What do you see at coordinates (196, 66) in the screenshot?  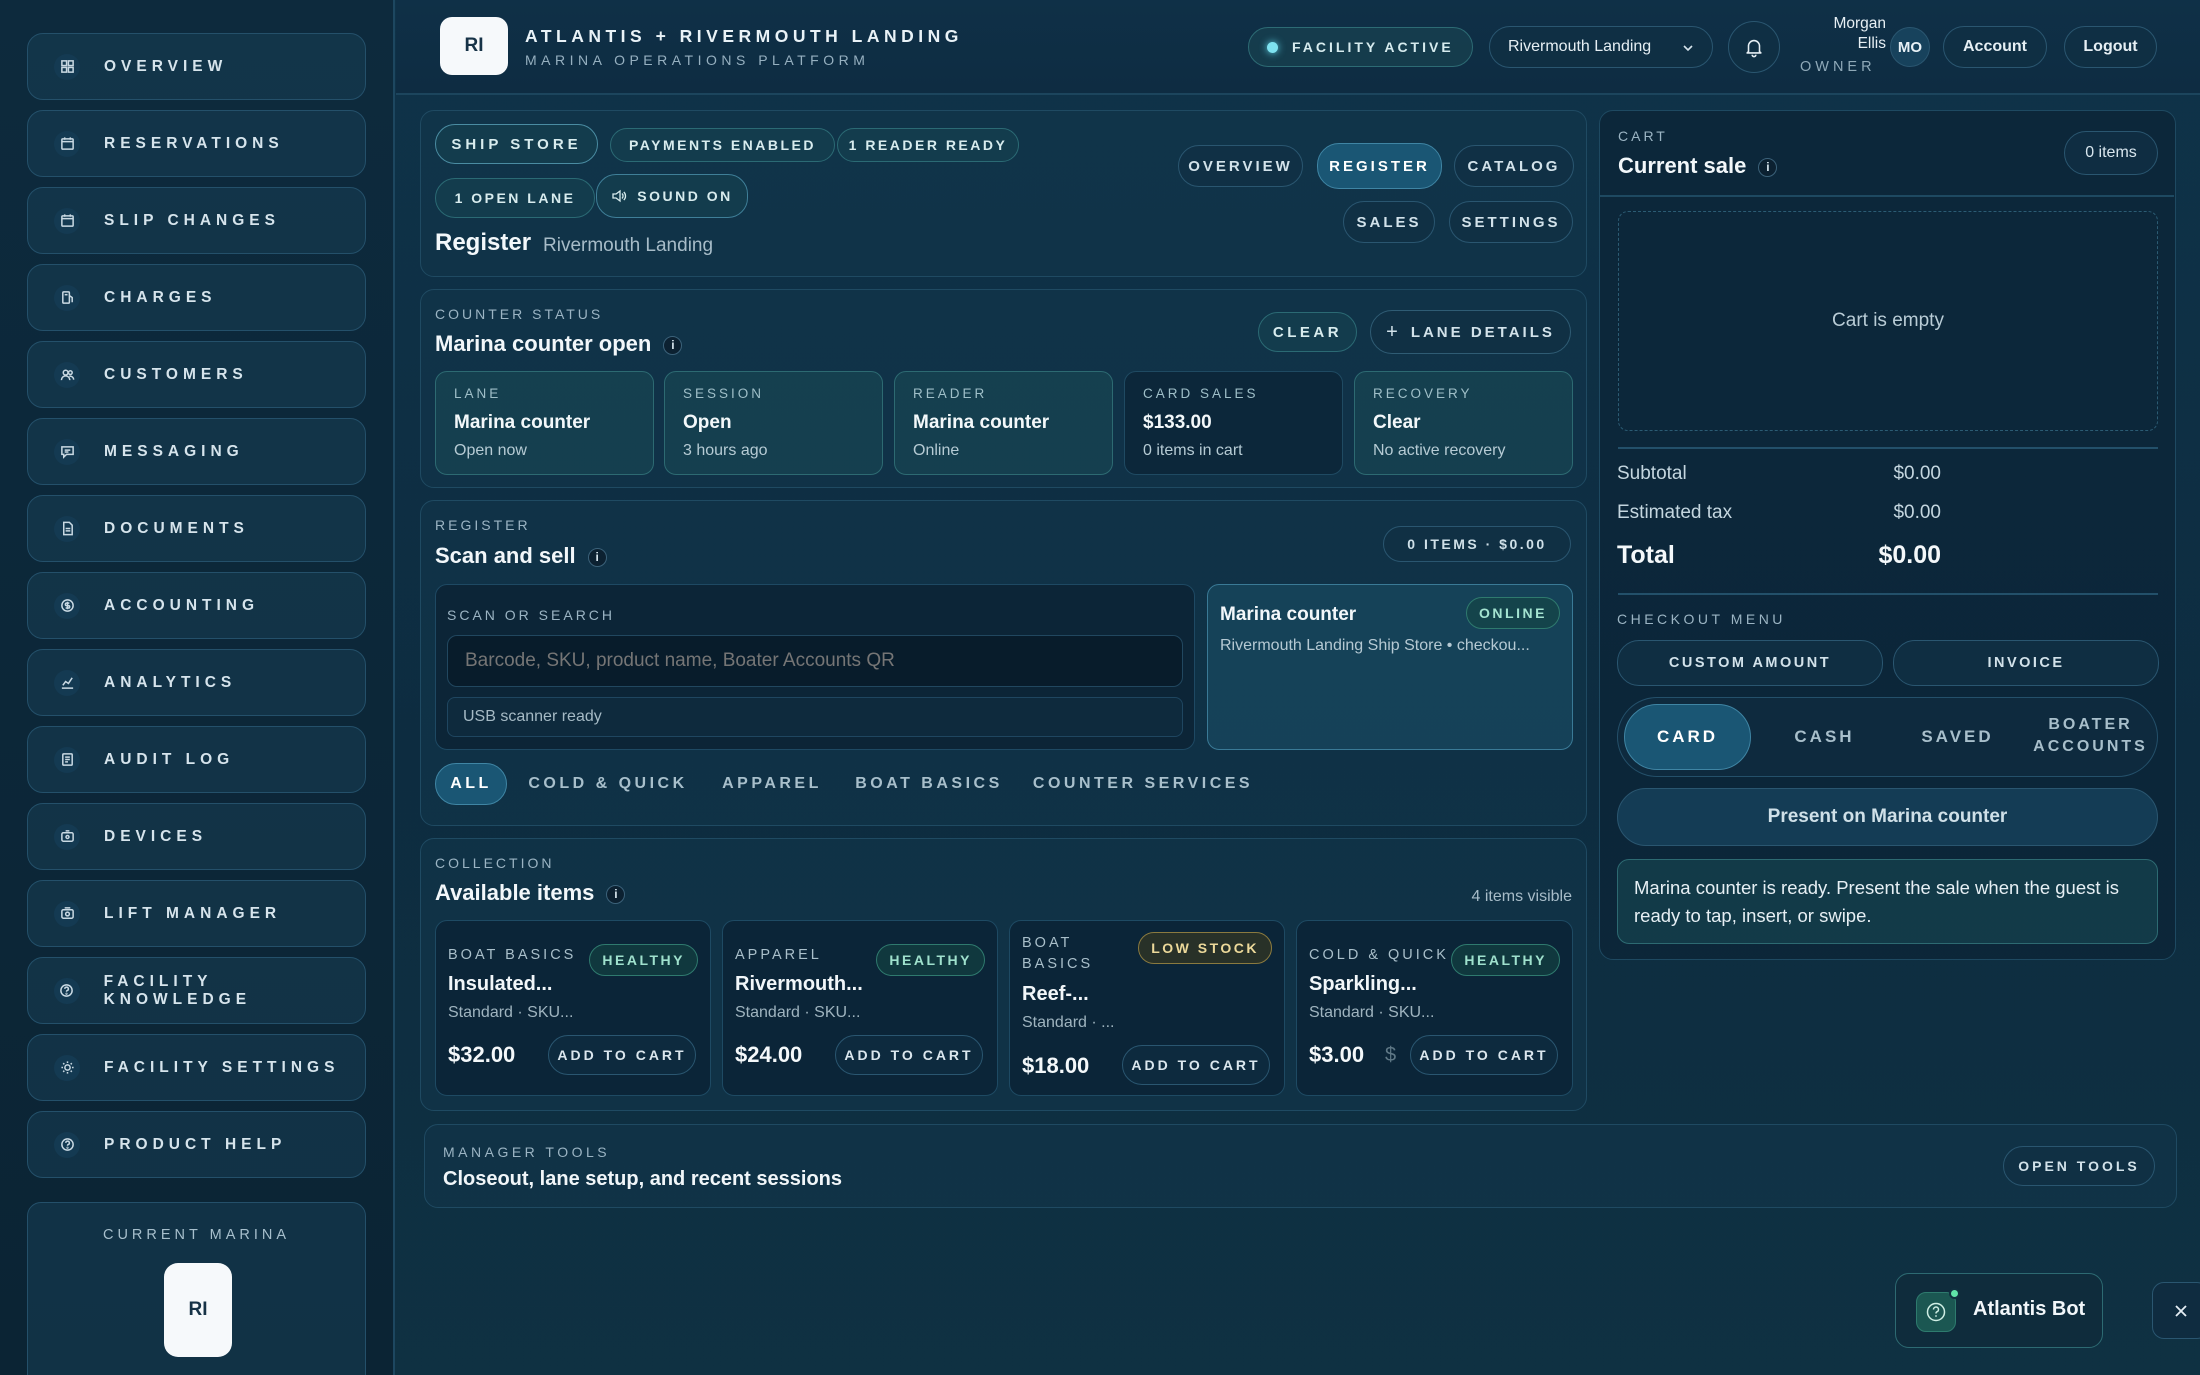 I see `sidebar-item-overview: OVERVIEW` at bounding box center [196, 66].